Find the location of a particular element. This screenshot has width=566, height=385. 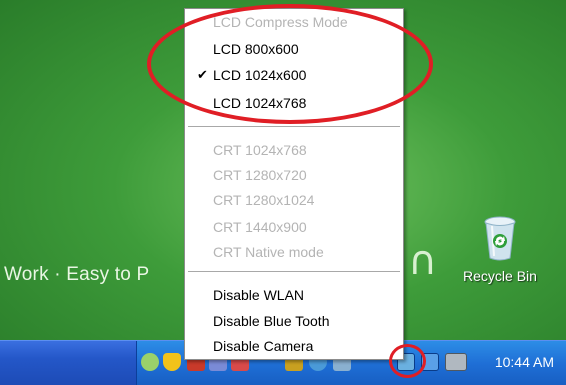

menu-item-crt-1024x768: CRT 1024x768 is located at coordinates (294, 150).